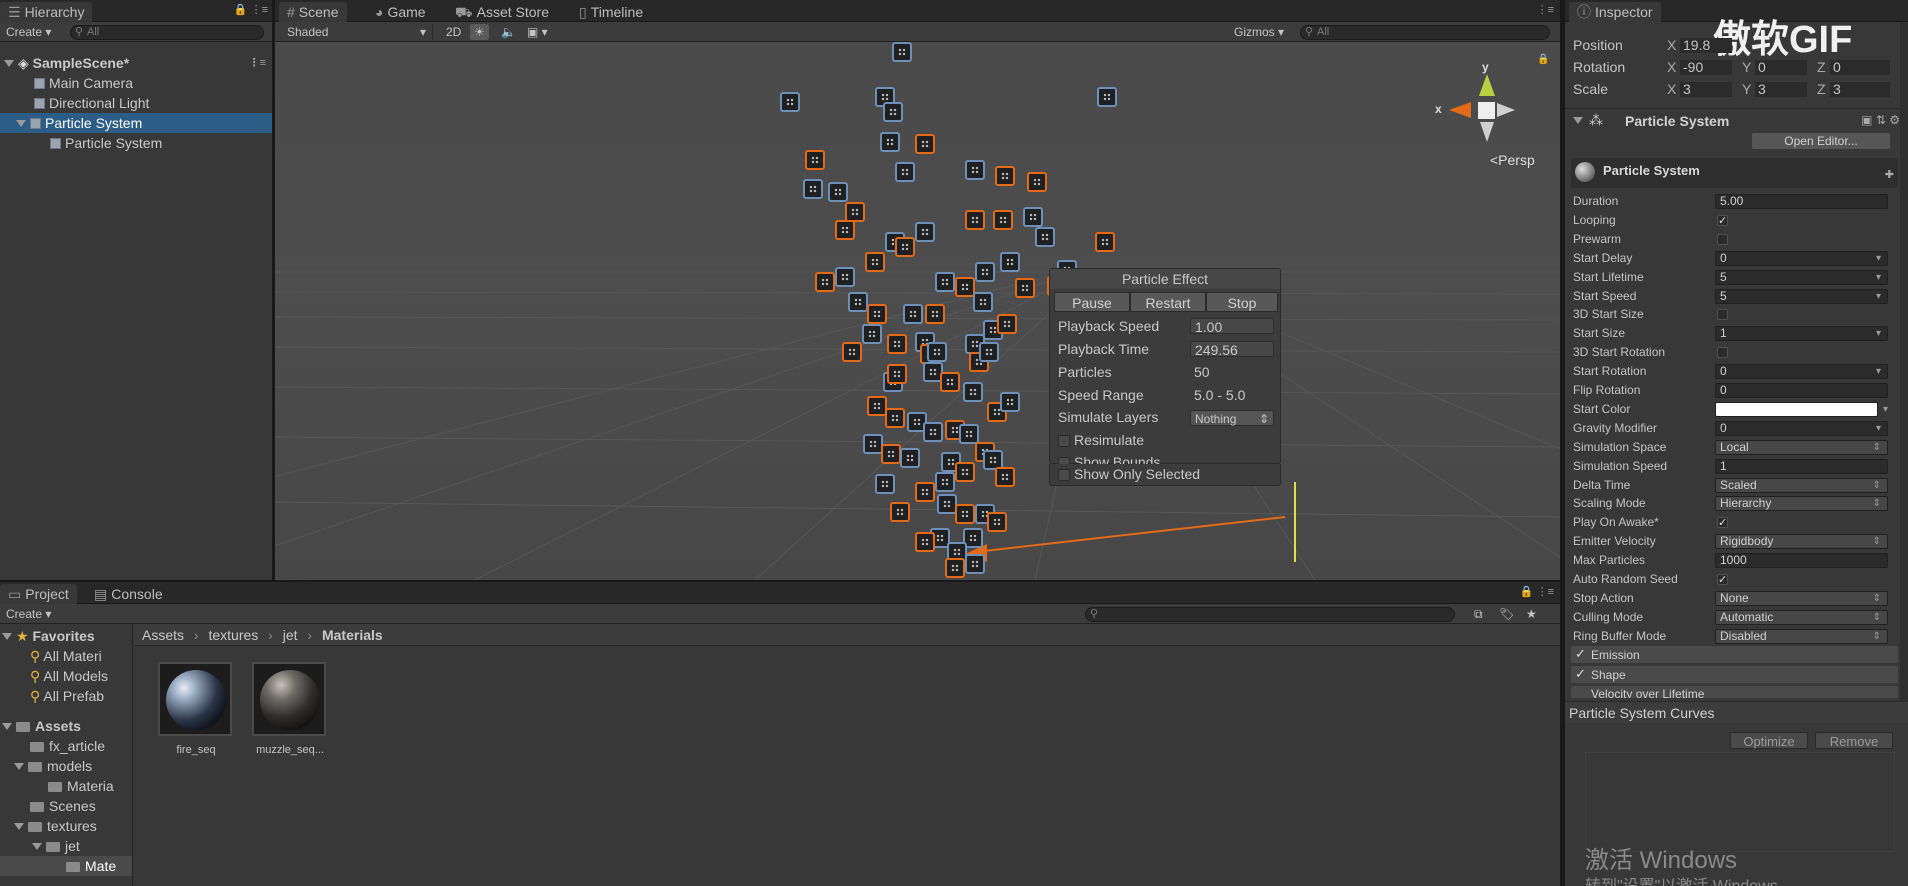 The height and width of the screenshot is (886, 1908). Describe the element at coordinates (1801, 561) in the screenshot. I see `property-field: 1000` at that location.